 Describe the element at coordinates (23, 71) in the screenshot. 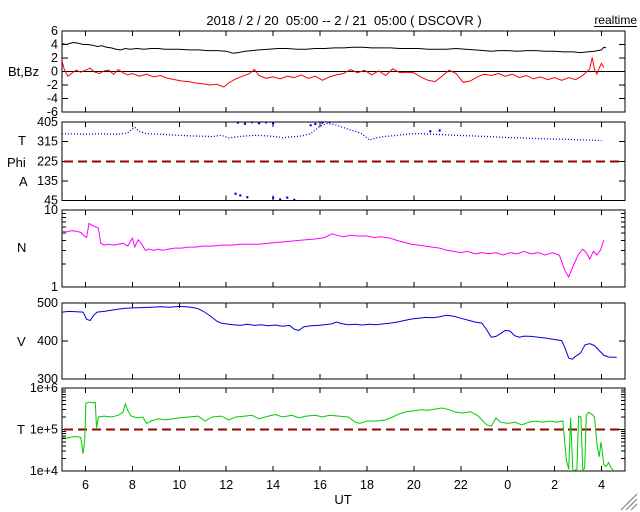

I see `y-axis-label-btbz: Bt,Bz` at that location.